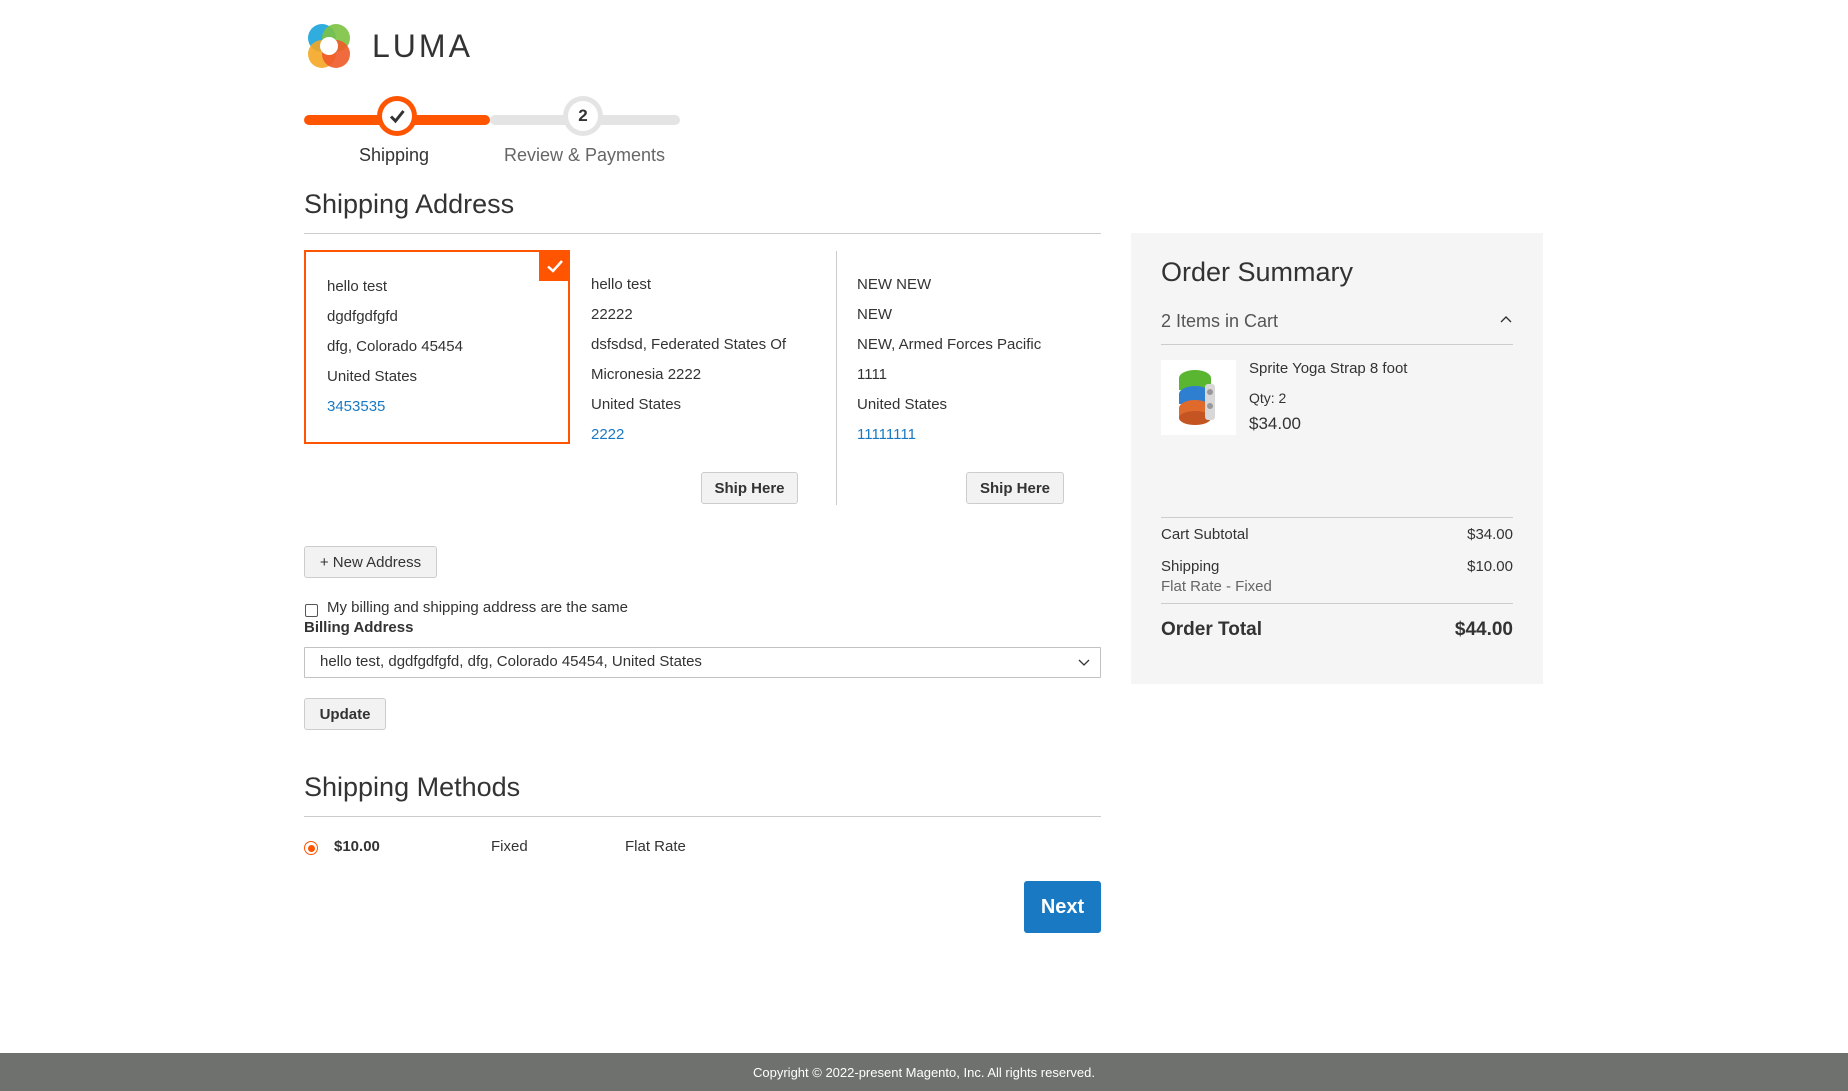 Image resolution: width=1848 pixels, height=1091 pixels. I want to click on shipping-method-row: Flat Rate - Fixed, so click(1337, 586).